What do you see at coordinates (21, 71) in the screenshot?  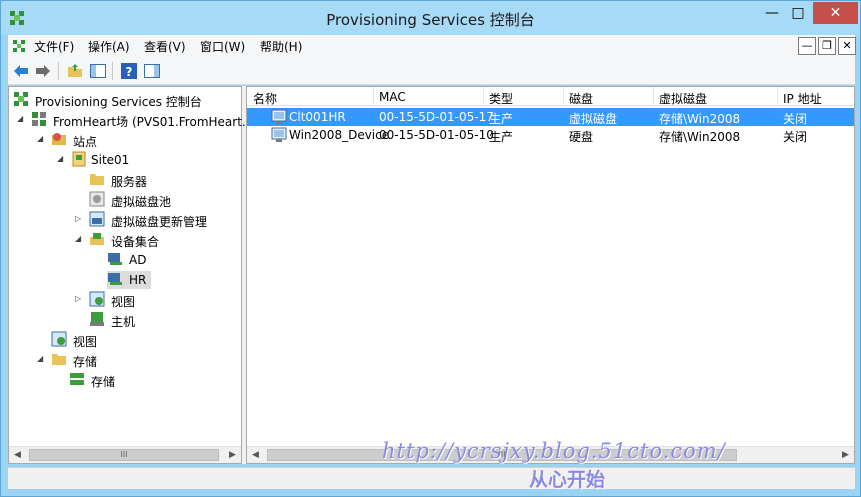 I see `back-arrow-icon` at bounding box center [21, 71].